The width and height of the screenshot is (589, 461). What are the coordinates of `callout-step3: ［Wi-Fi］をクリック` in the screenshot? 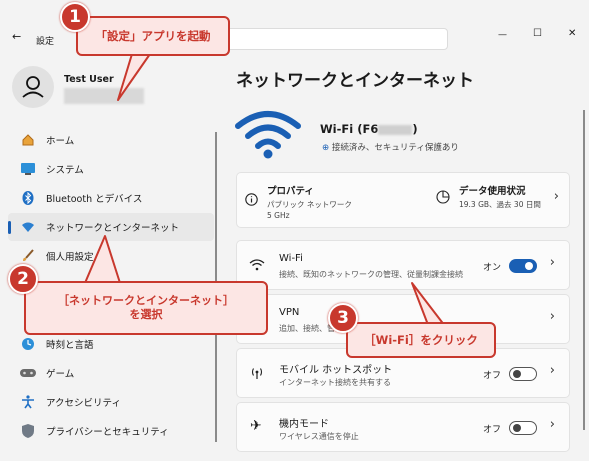 It's located at (421, 340).